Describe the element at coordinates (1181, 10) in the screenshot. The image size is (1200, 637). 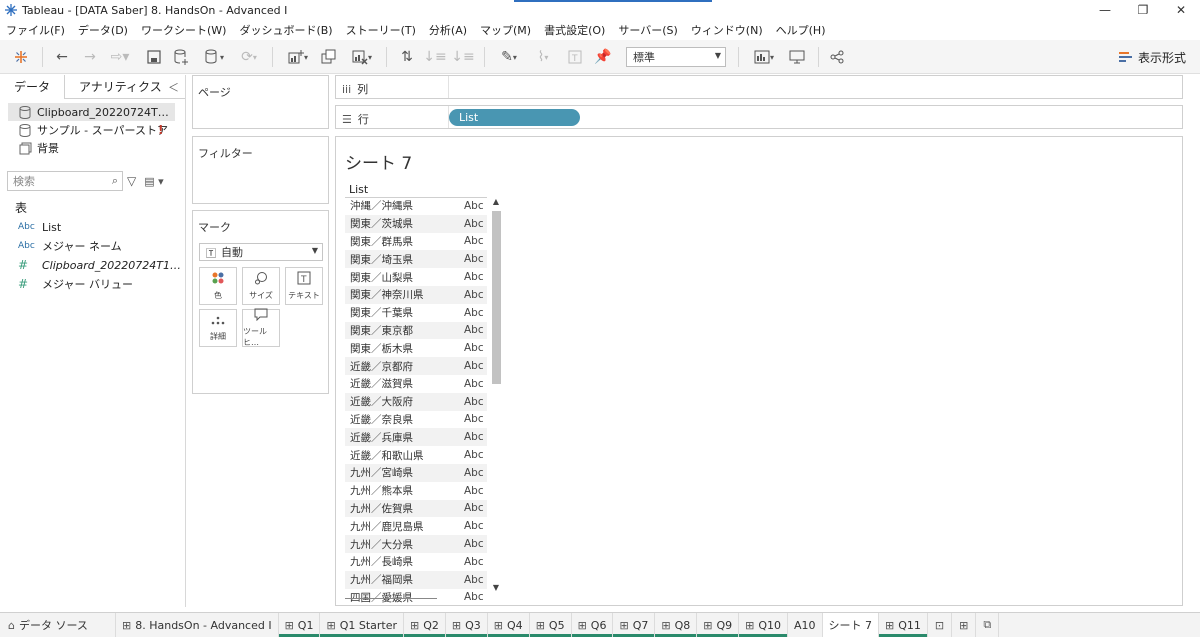
I see `close-button: ✕` at that location.